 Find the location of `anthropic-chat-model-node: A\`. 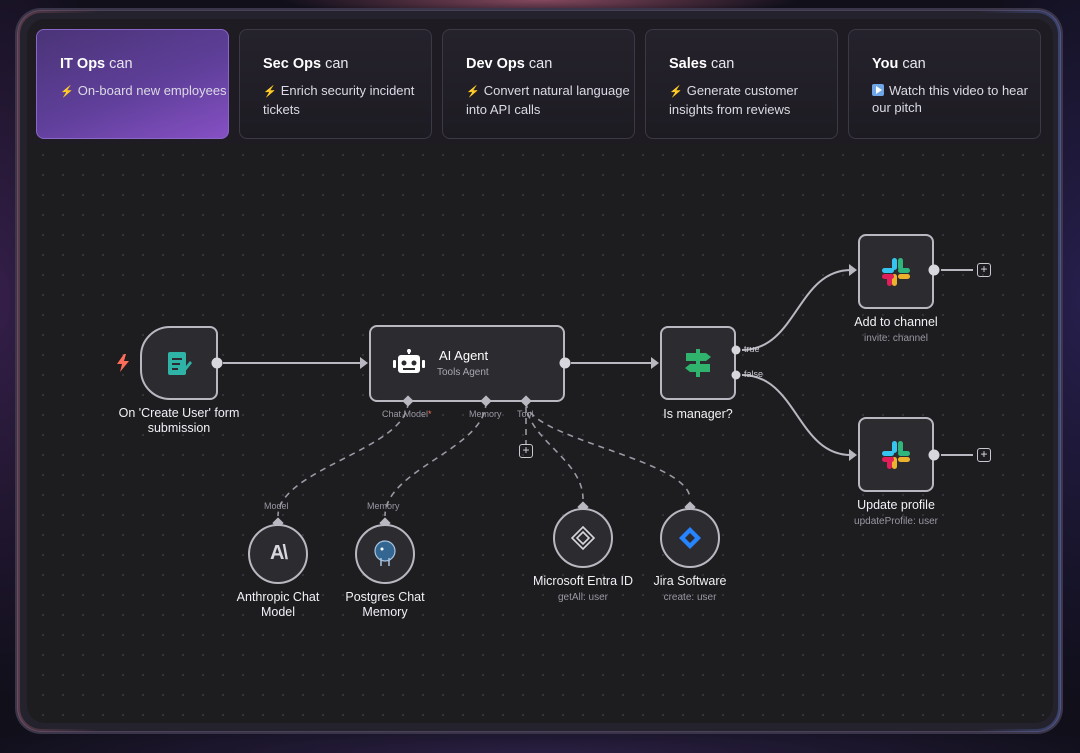

anthropic-chat-model-node: A\ is located at coordinates (278, 554).